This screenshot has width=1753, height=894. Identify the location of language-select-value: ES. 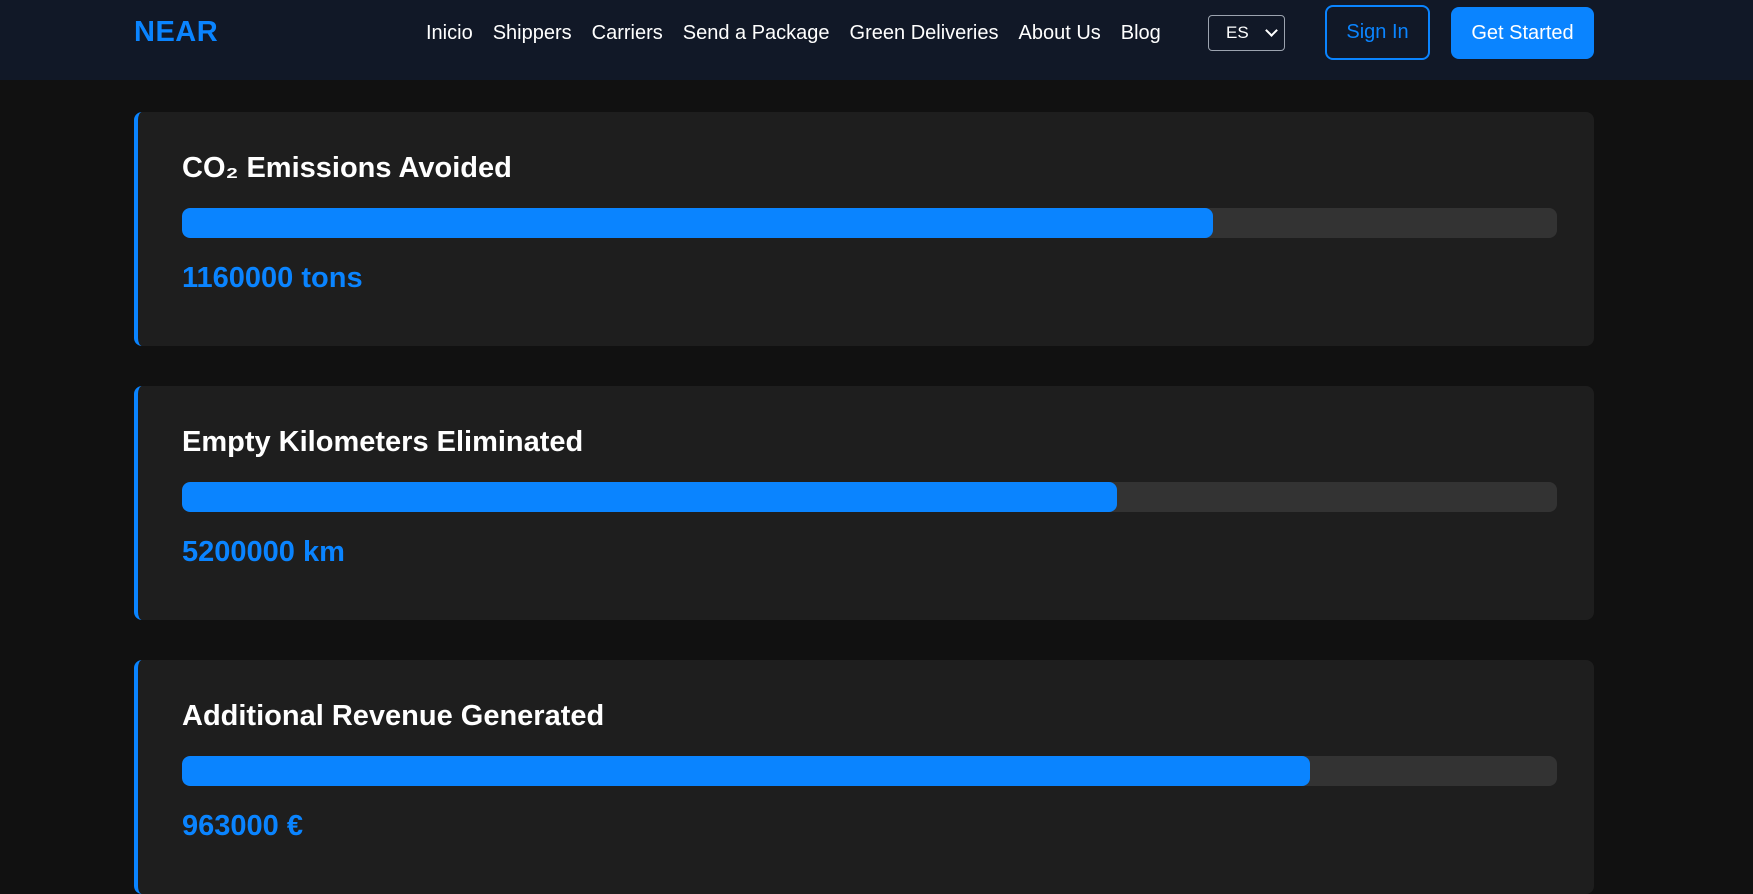
(1237, 32).